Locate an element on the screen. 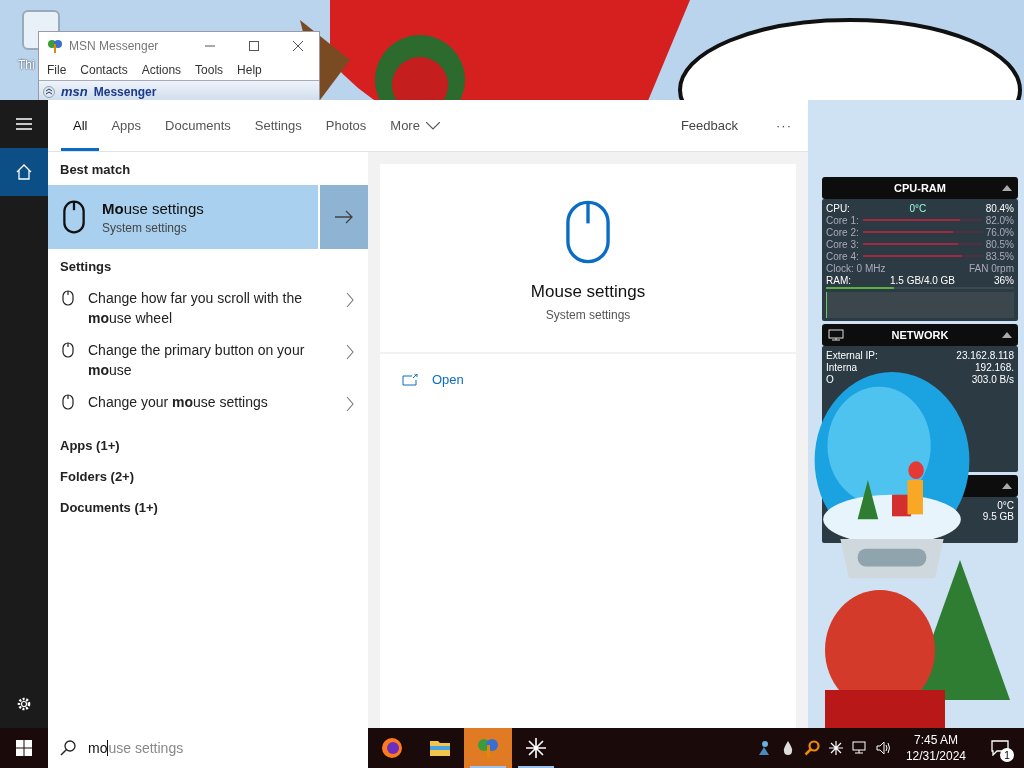  search-text: mo is located at coordinates (98, 748).